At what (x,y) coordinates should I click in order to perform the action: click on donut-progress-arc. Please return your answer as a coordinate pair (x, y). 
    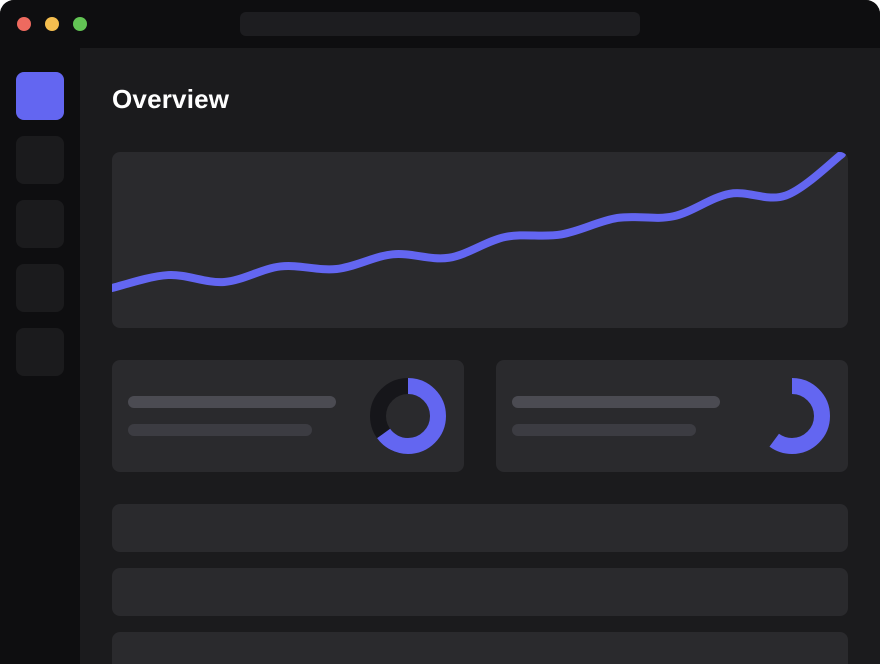
    Looking at the image, I should click on (792, 416).